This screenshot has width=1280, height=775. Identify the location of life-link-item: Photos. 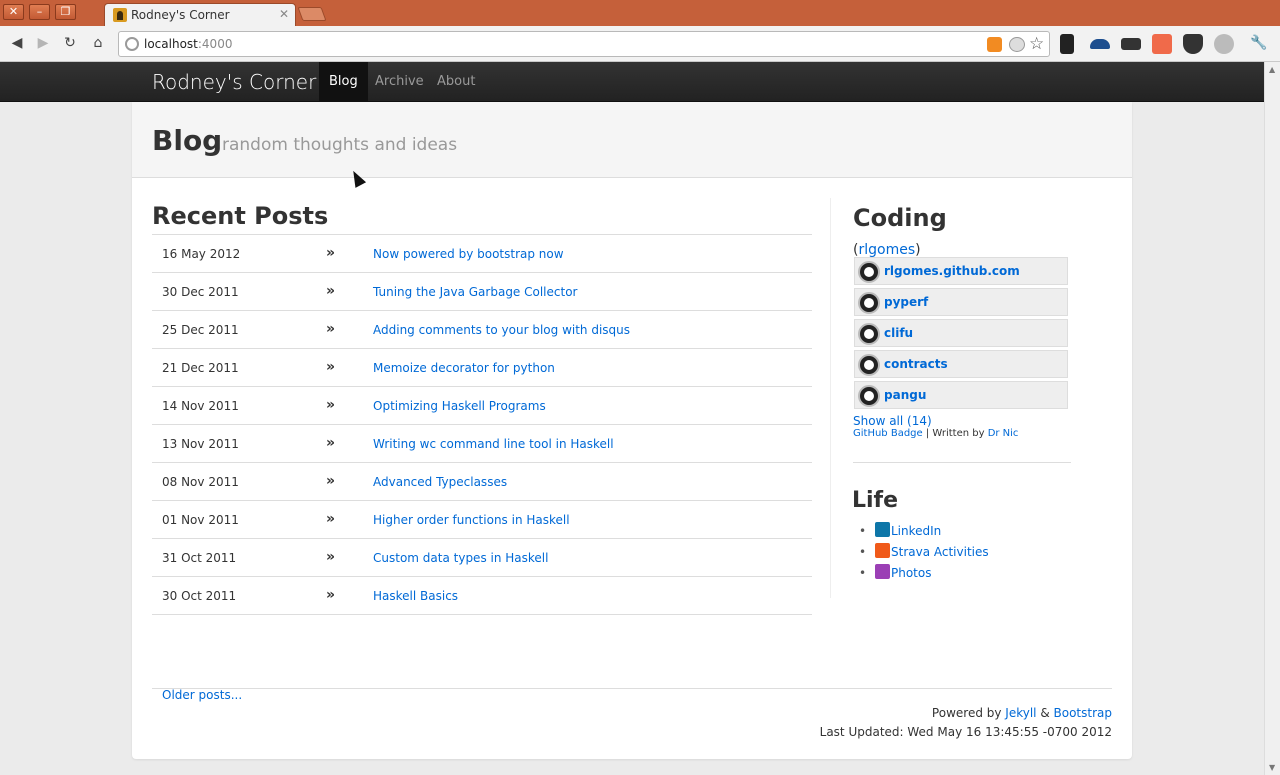
(924, 574).